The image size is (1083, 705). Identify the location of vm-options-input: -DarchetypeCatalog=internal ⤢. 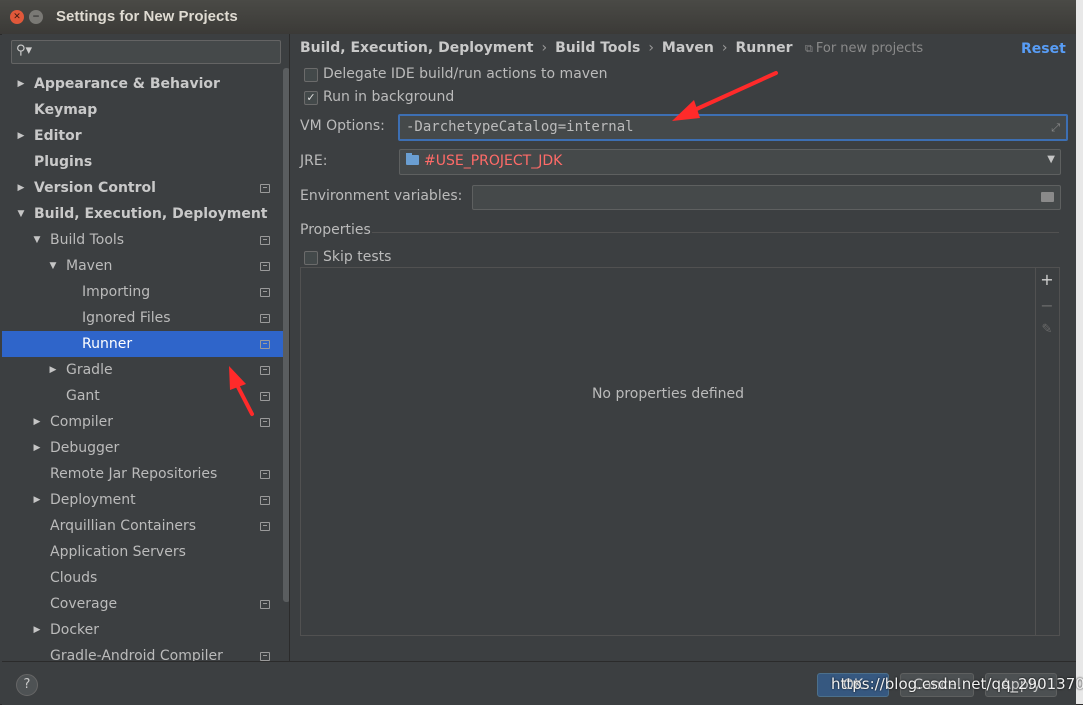
(733, 127).